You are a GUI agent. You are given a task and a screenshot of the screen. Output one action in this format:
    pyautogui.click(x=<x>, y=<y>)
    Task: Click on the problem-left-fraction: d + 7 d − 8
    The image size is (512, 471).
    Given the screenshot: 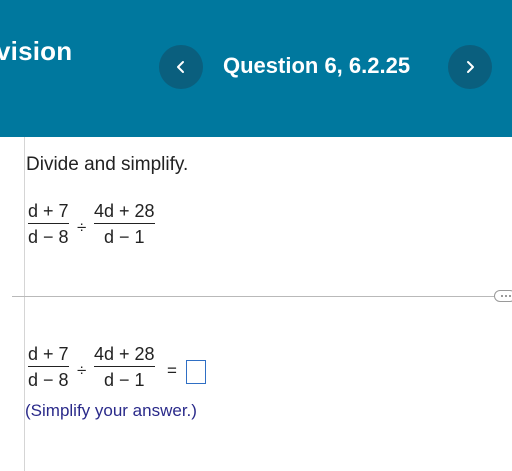 What is the action you would take?
    pyautogui.click(x=48, y=224)
    